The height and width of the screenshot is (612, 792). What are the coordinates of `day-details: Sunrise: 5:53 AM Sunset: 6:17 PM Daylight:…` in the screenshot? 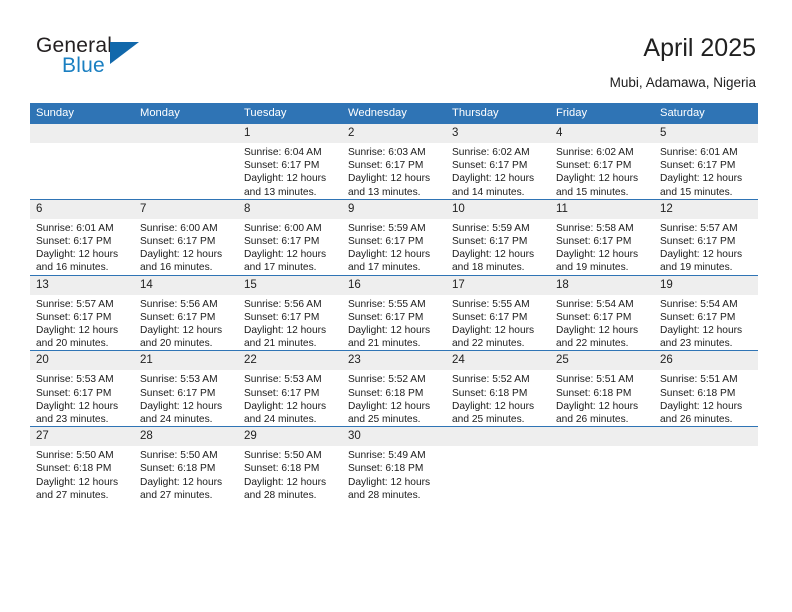 It's located at (290, 398).